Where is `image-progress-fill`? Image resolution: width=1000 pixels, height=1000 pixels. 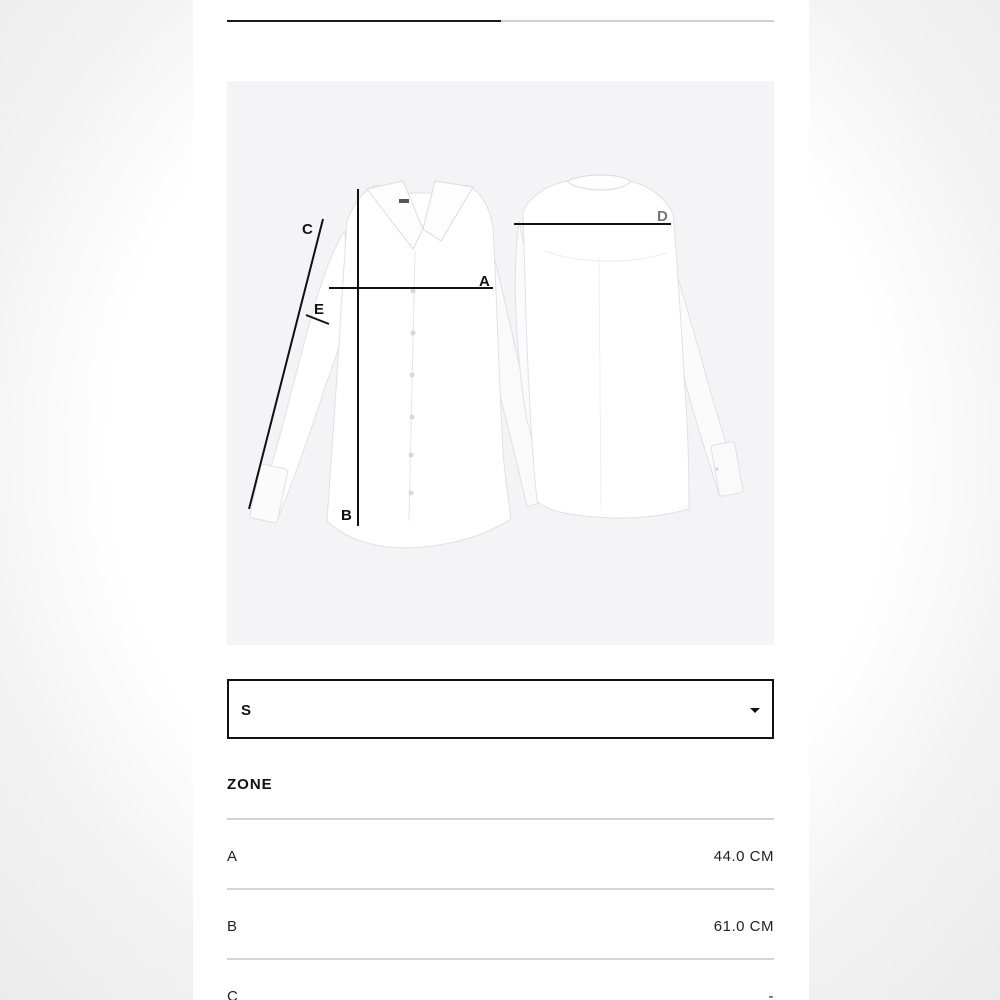 image-progress-fill is located at coordinates (364, 21).